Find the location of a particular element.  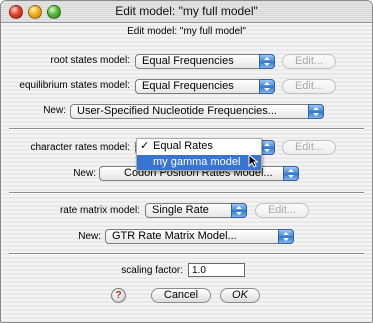

scaling-factor-label: scaling factor: is located at coordinates (152, 270).